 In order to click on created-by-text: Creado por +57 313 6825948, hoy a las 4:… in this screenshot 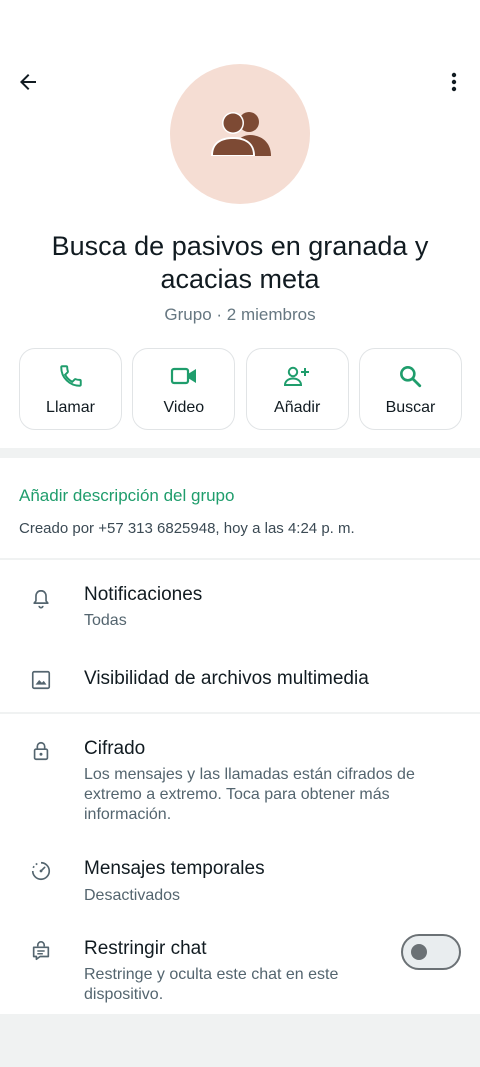, I will do `click(187, 528)`.